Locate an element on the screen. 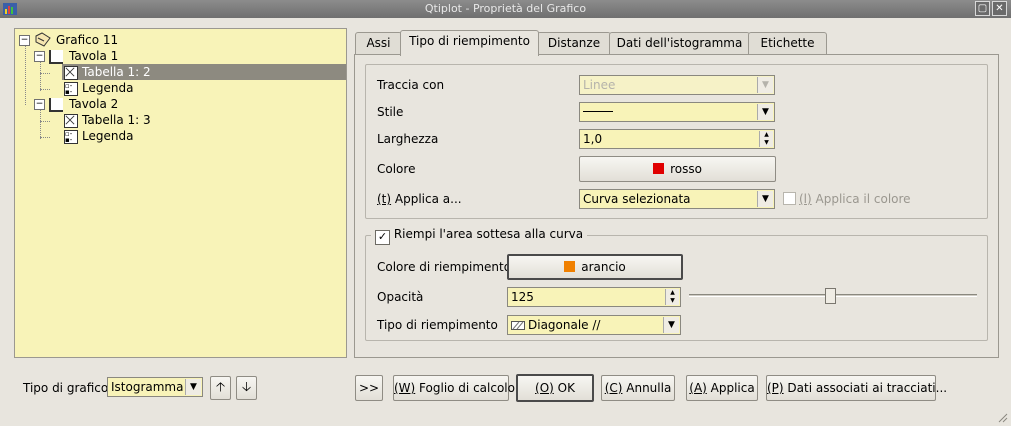 Image resolution: width=1011 pixels, height=426 pixels. window-title: Qtiplot - Proprietà del Grafico is located at coordinates (505, 8).